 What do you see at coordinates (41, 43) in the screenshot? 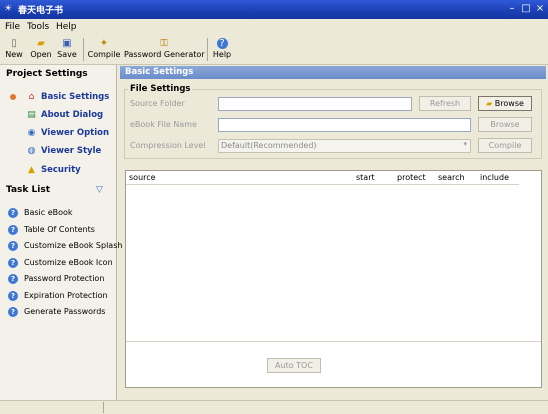
I see `open-folder-icon: ▰` at bounding box center [41, 43].